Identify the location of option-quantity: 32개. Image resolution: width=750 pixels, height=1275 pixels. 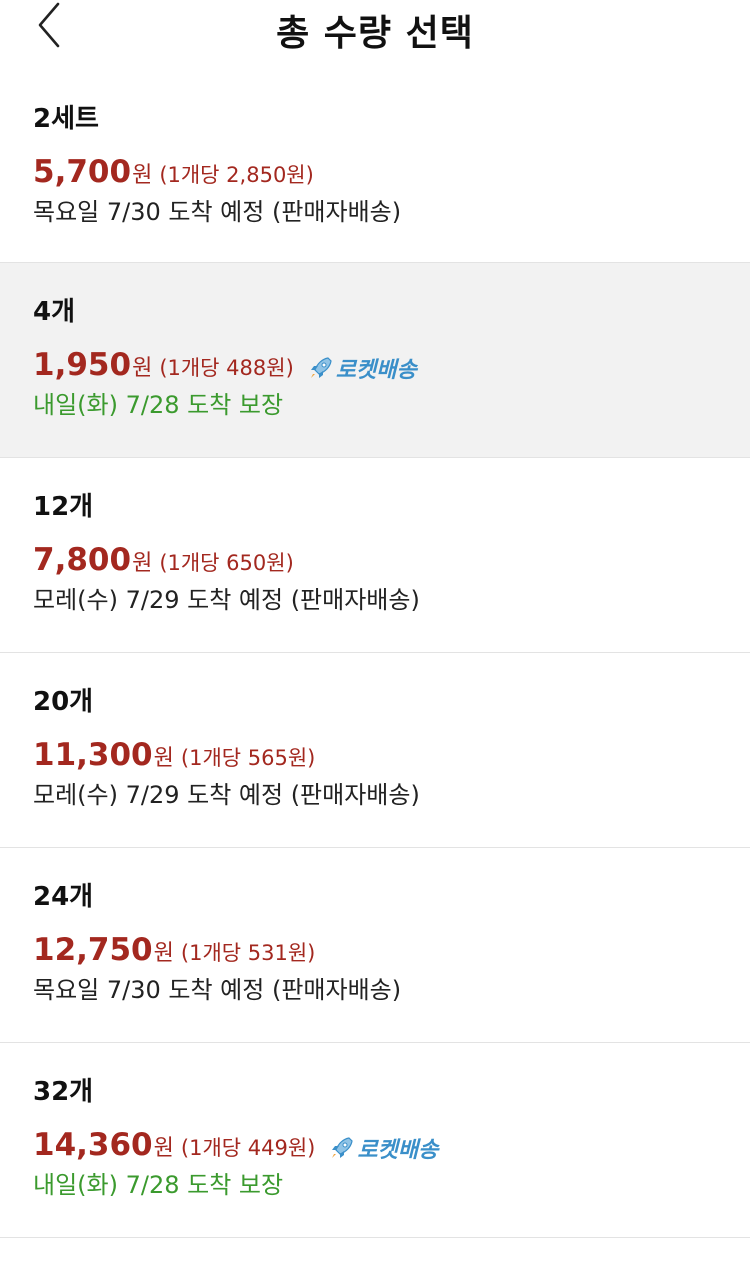
(63, 1092).